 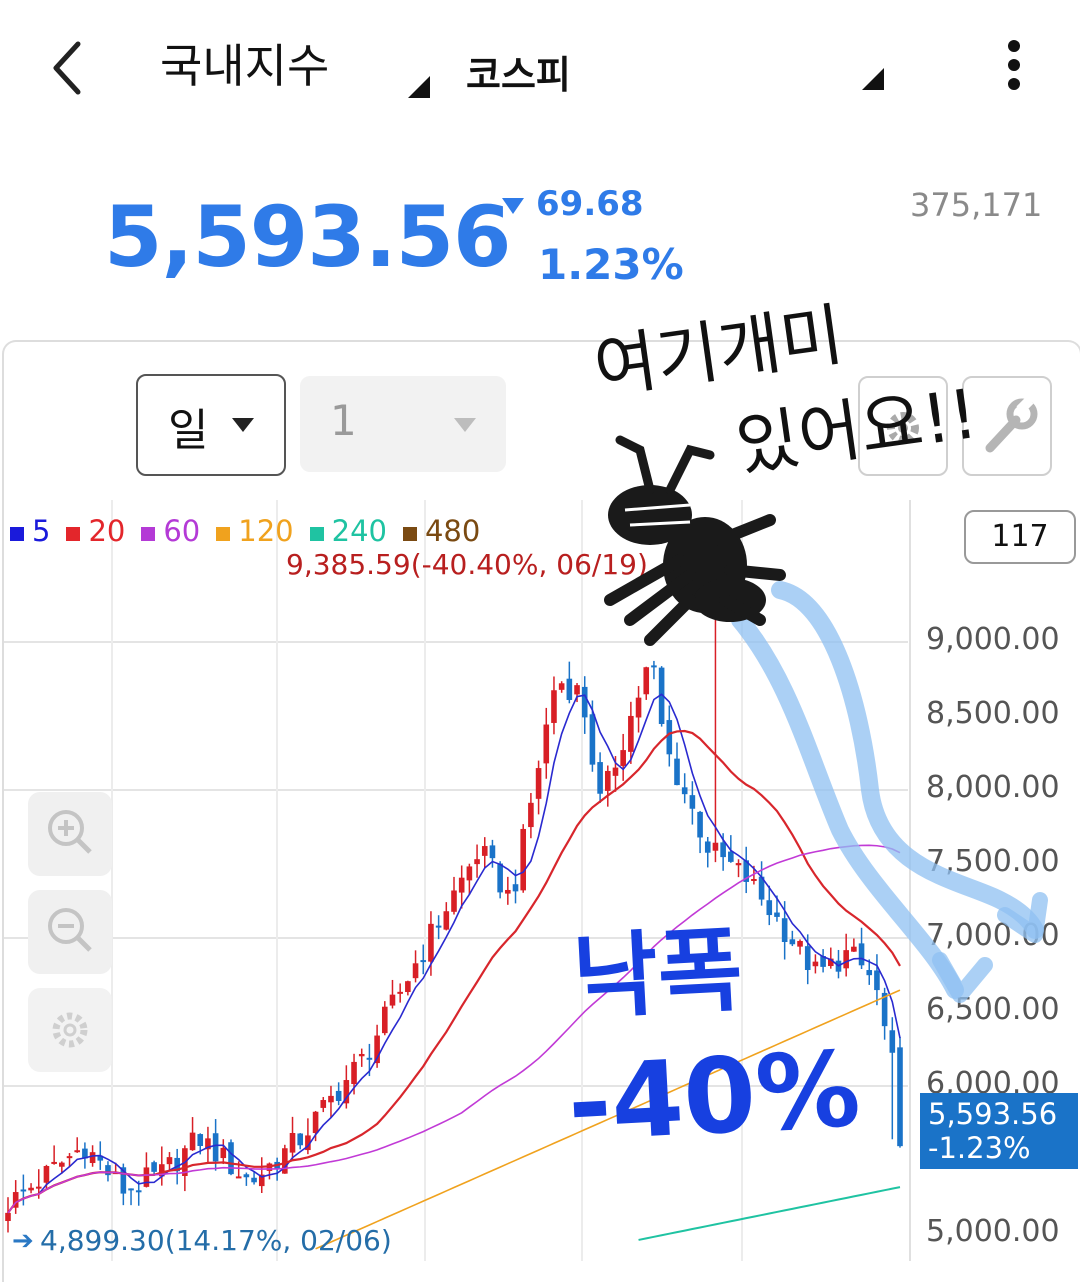 What do you see at coordinates (243, 425) in the screenshot?
I see `period-dropdown-icon` at bounding box center [243, 425].